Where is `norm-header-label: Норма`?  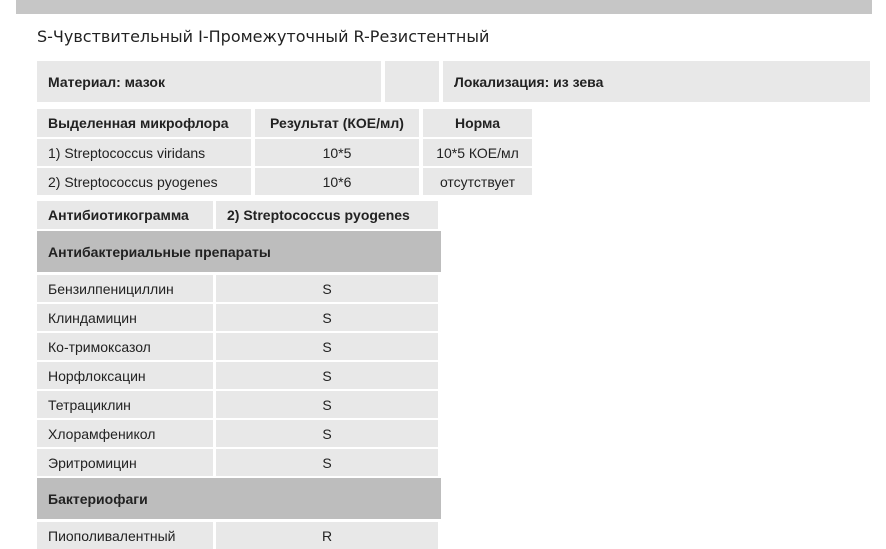 norm-header-label: Норма is located at coordinates (477, 123).